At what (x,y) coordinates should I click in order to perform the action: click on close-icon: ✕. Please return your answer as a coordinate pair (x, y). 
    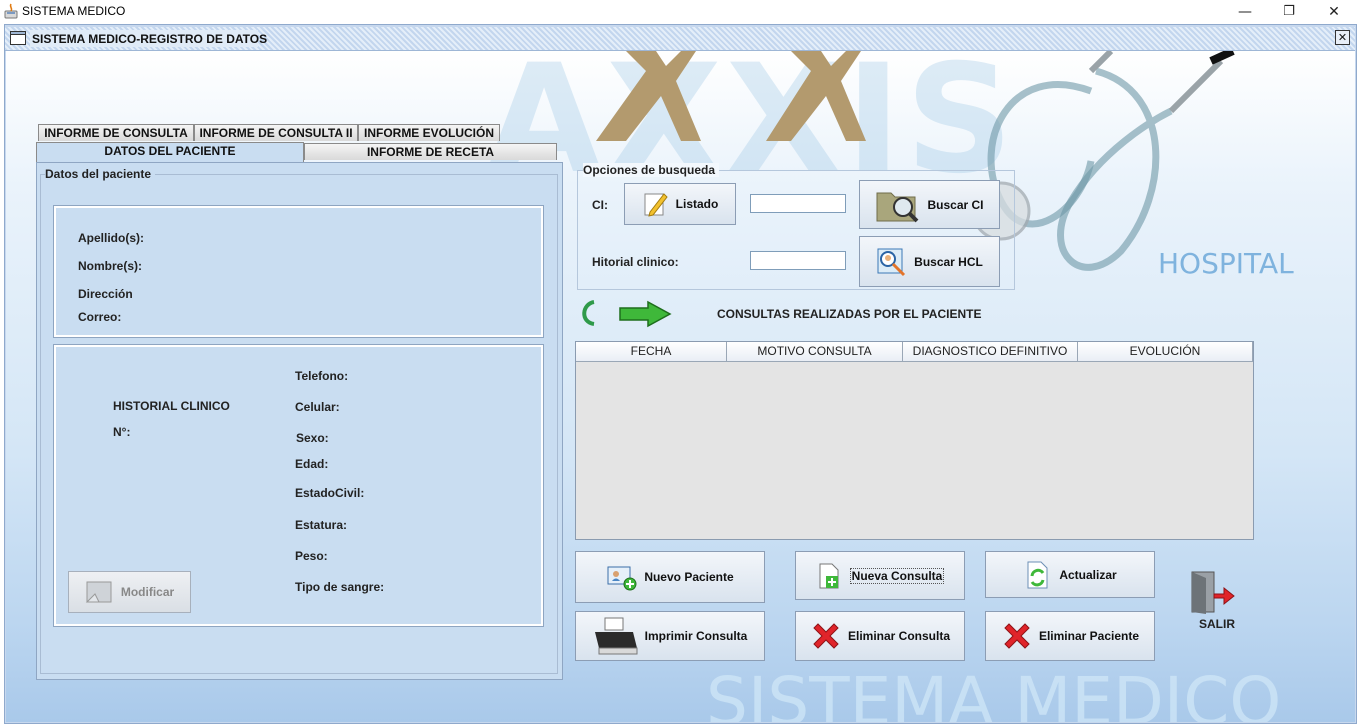
    Looking at the image, I should click on (1342, 37).